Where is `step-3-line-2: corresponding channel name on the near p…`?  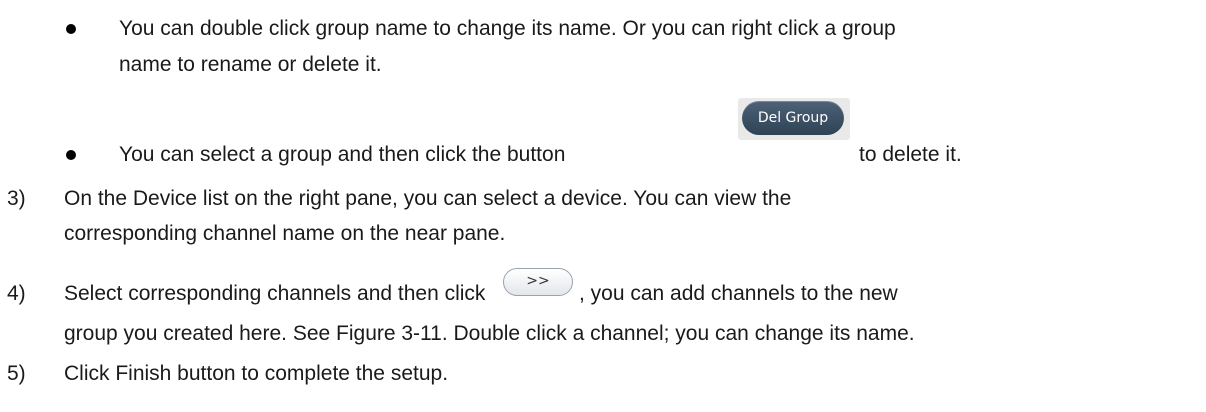 step-3-line-2: corresponding channel name on the near p… is located at coordinates (285, 233).